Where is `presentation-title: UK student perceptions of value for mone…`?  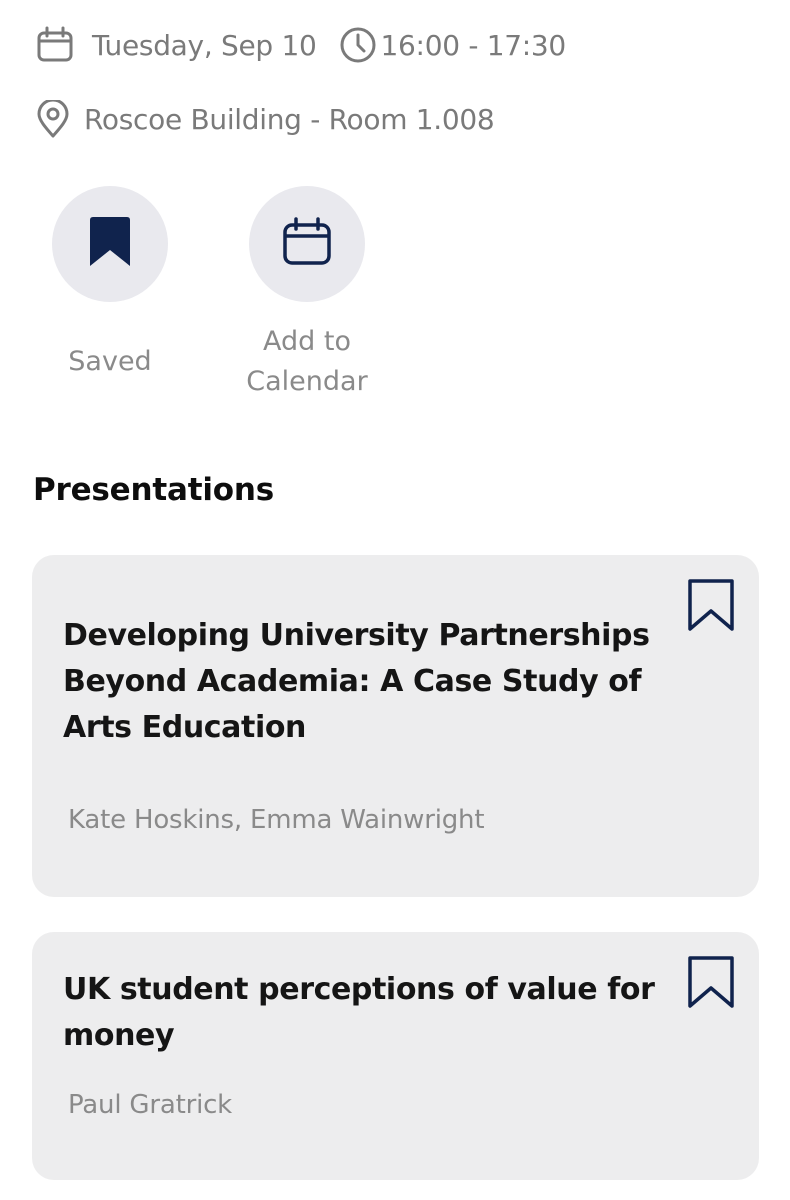
presentation-title: UK student perceptions of value for mone… is located at coordinates (359, 1012).